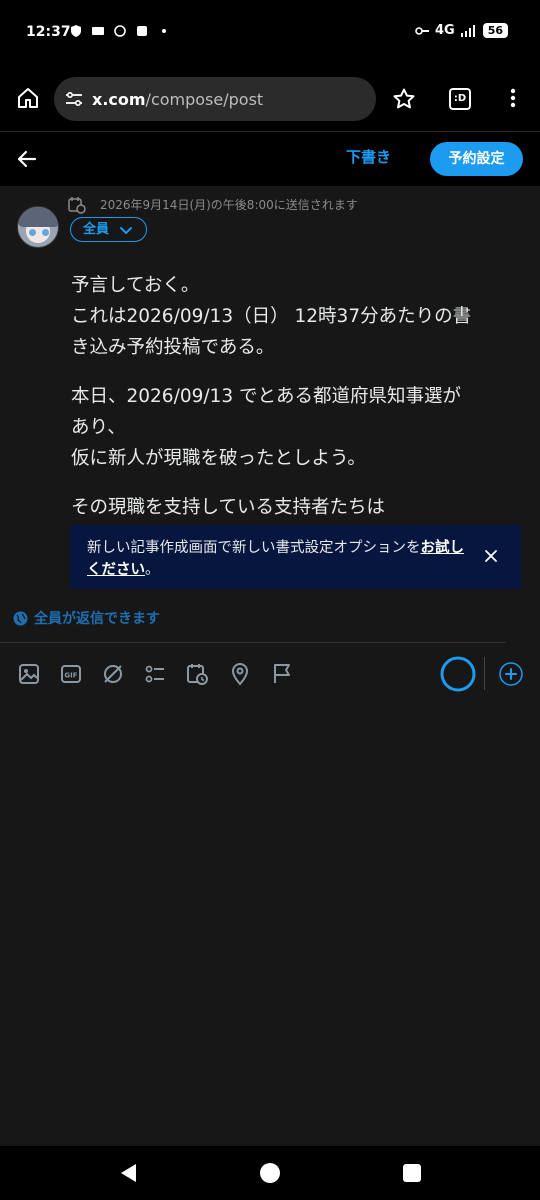  What do you see at coordinates (204, 99) in the screenshot?
I see `url-path: /compose/post` at bounding box center [204, 99].